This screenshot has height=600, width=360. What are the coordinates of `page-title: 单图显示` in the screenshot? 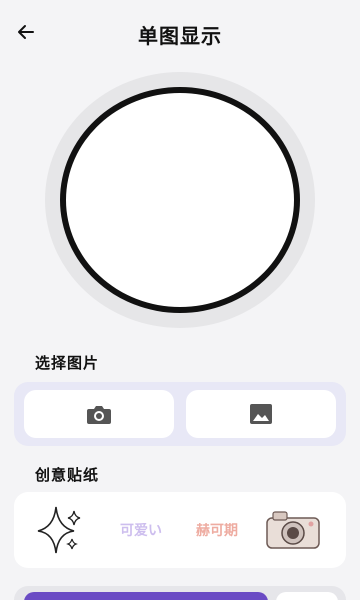 It's located at (180, 36).